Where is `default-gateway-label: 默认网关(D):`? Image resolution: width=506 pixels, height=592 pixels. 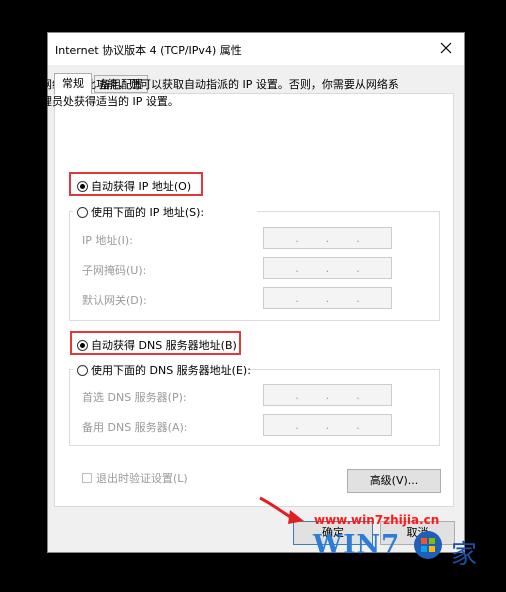
default-gateway-label: 默认网关(D): is located at coordinates (114, 300).